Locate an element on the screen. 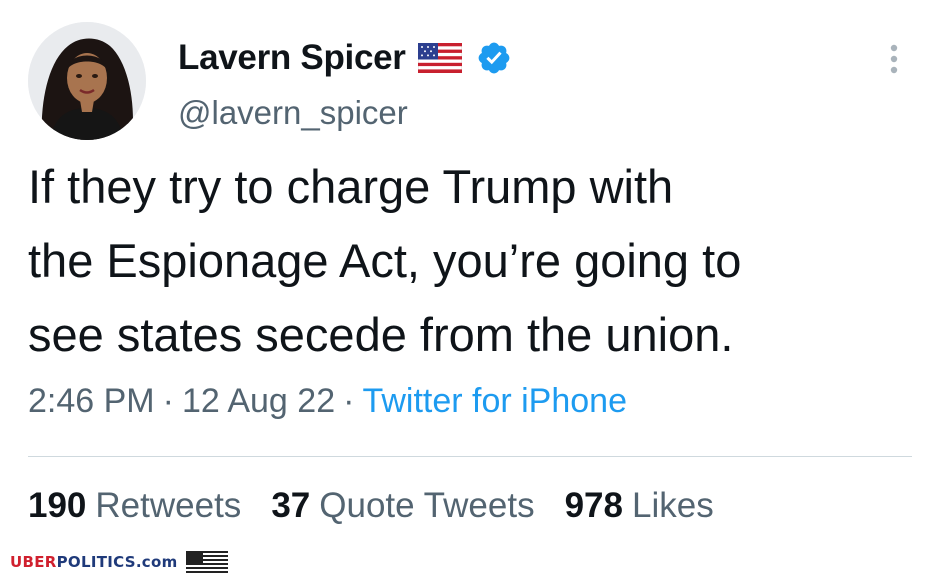  tweet-source-link: Twitter for iPhone is located at coordinates (494, 401).